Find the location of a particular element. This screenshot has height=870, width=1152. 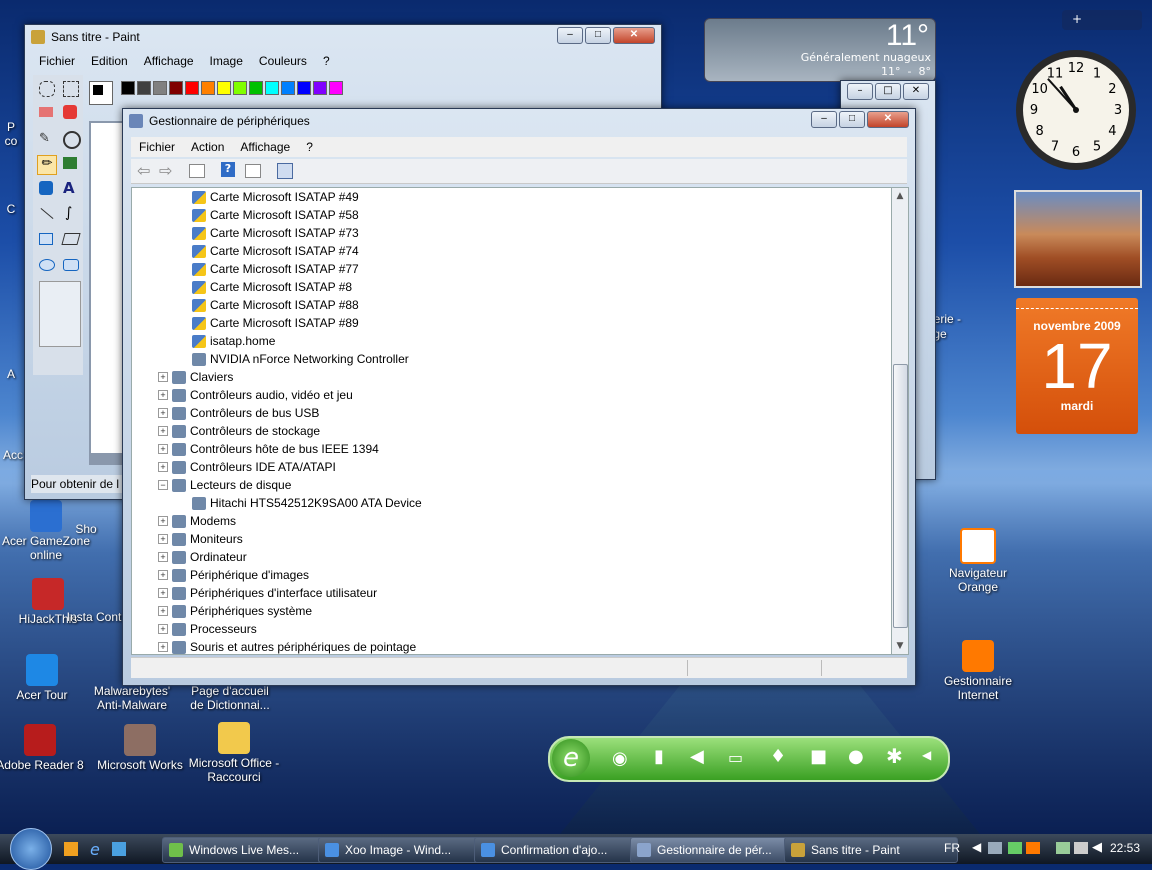

tray-orange-icon is located at coordinates (1033, 848).